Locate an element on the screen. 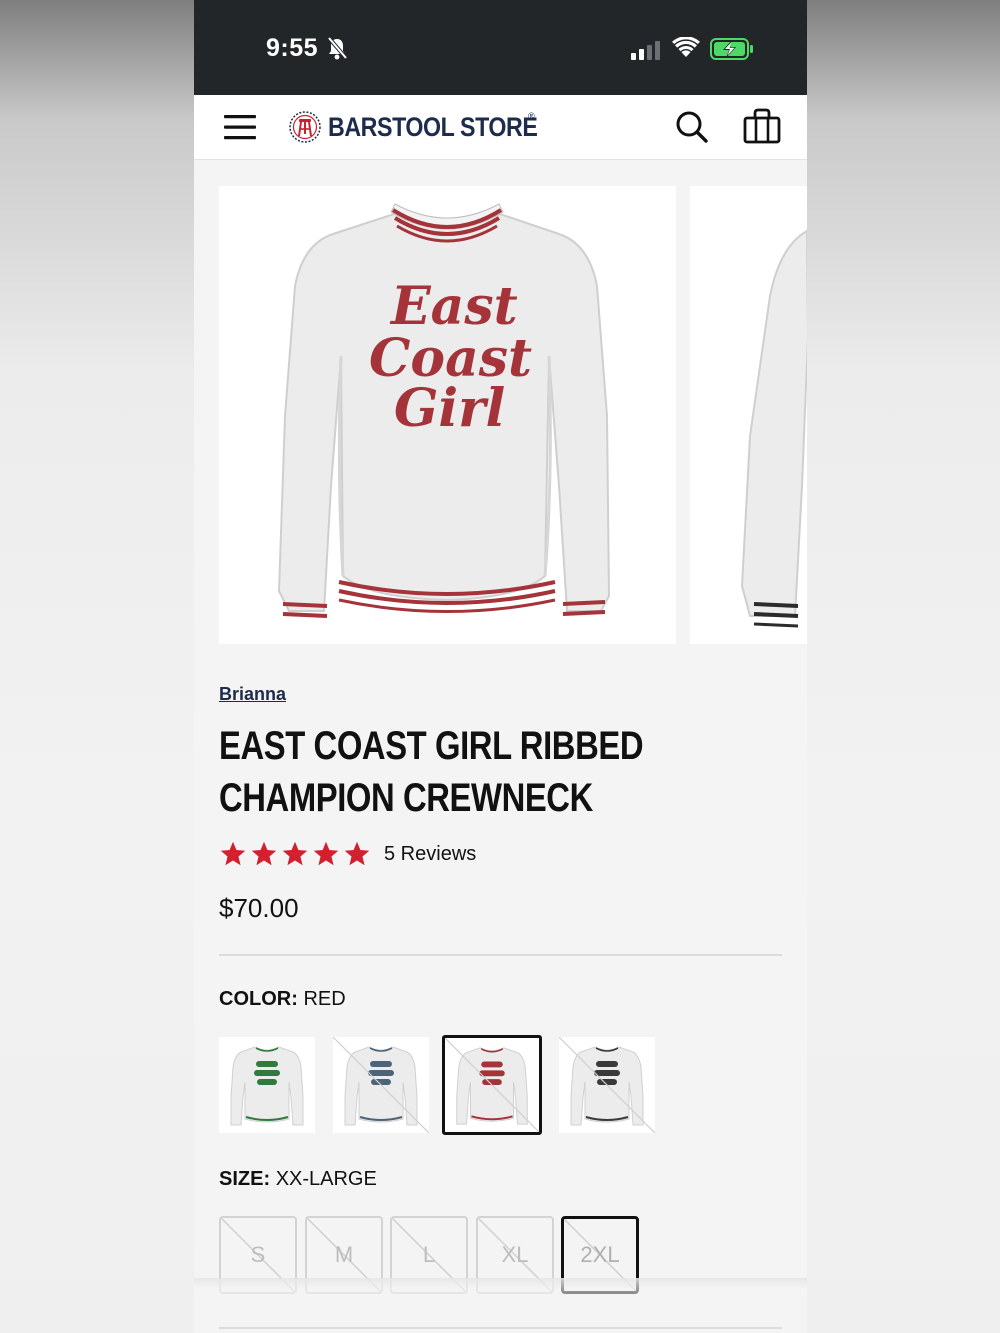  size-option-label: SIZE: XX-LARGE is located at coordinates (298, 1179).